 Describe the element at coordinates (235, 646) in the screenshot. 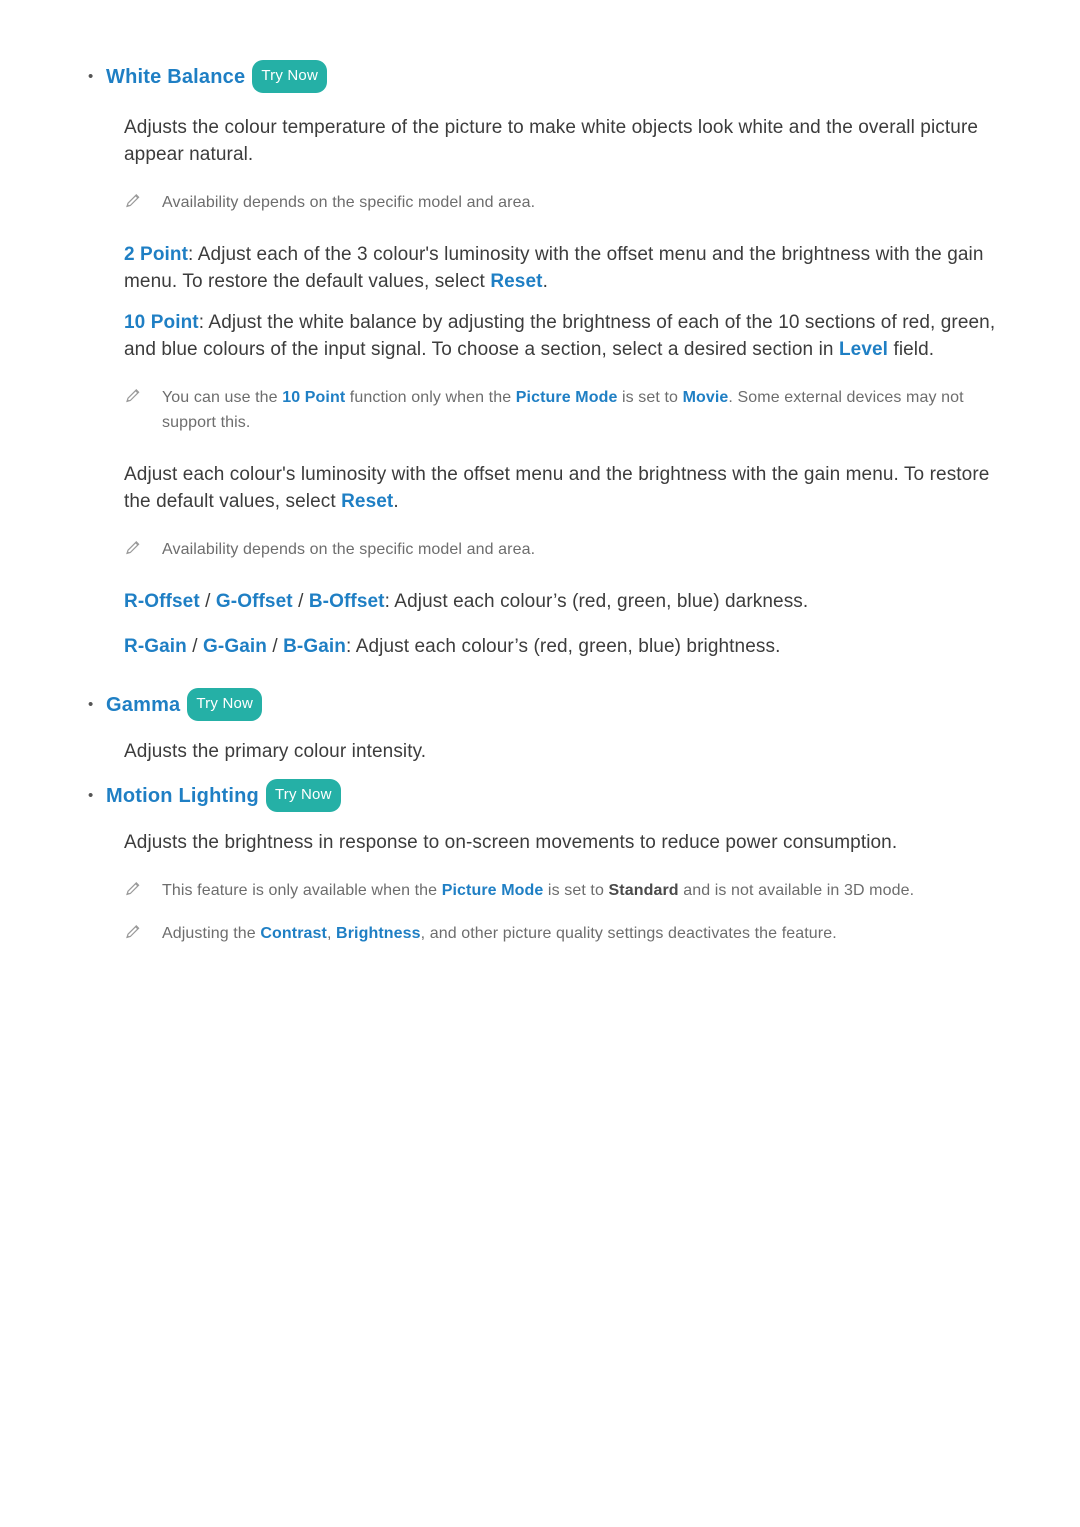

I see `label-g-gain: G-Gain` at that location.